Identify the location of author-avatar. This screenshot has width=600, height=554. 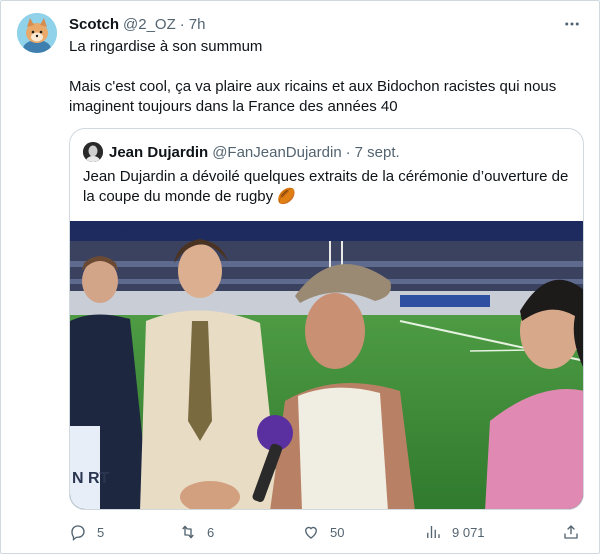
(37, 33).